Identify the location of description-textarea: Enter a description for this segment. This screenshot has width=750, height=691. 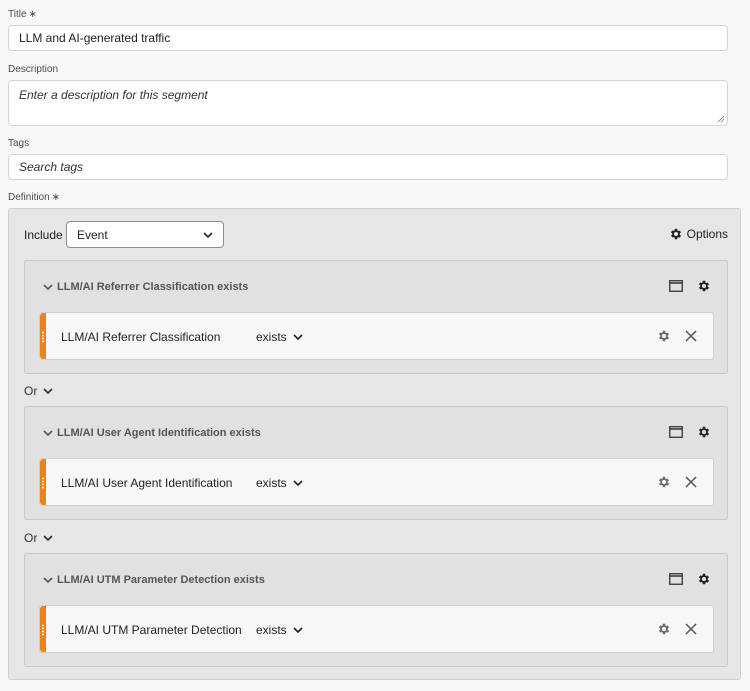
(368, 103).